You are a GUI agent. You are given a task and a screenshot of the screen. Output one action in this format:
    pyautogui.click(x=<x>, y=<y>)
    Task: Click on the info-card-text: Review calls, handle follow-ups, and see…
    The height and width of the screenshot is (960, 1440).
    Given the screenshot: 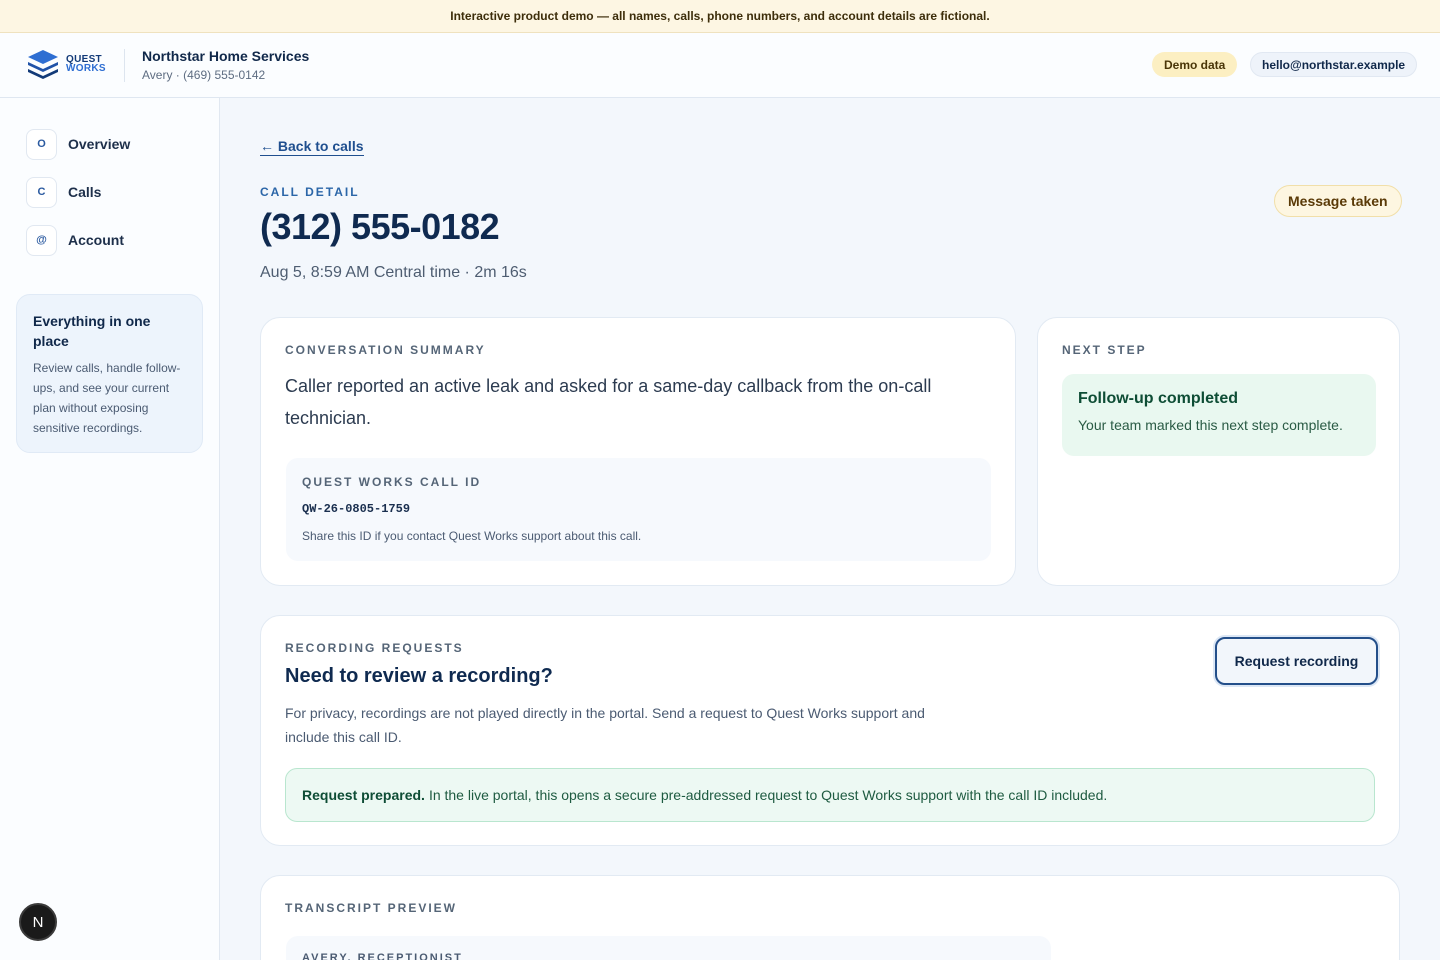 What is the action you would take?
    pyautogui.click(x=107, y=398)
    